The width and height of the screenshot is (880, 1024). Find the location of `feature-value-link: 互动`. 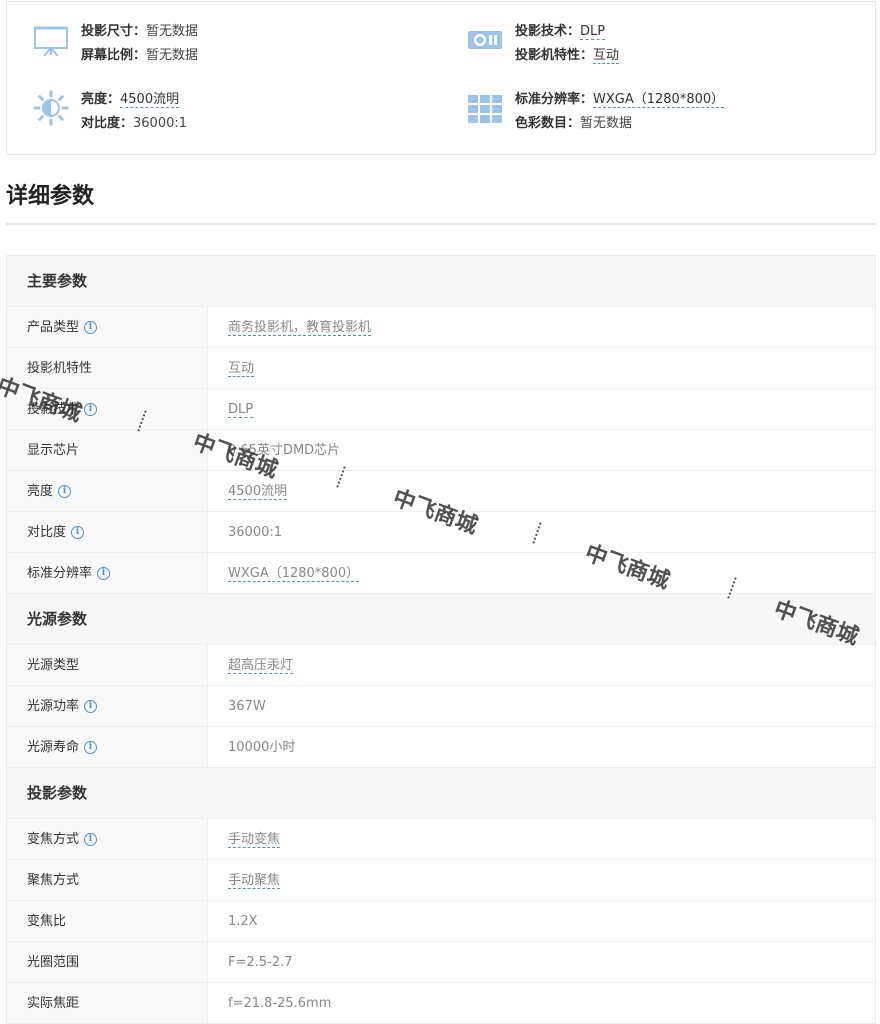

feature-value-link: 互动 is located at coordinates (606, 56).